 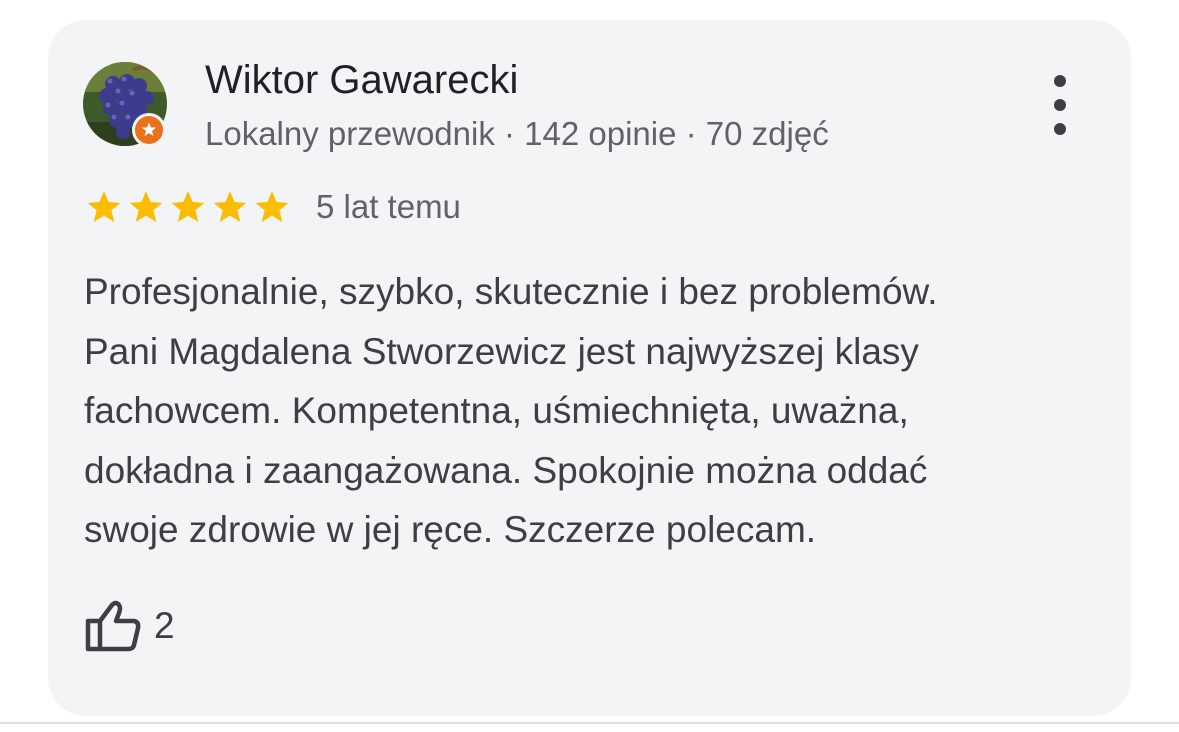 I want to click on like-count: 2, so click(x=164, y=625).